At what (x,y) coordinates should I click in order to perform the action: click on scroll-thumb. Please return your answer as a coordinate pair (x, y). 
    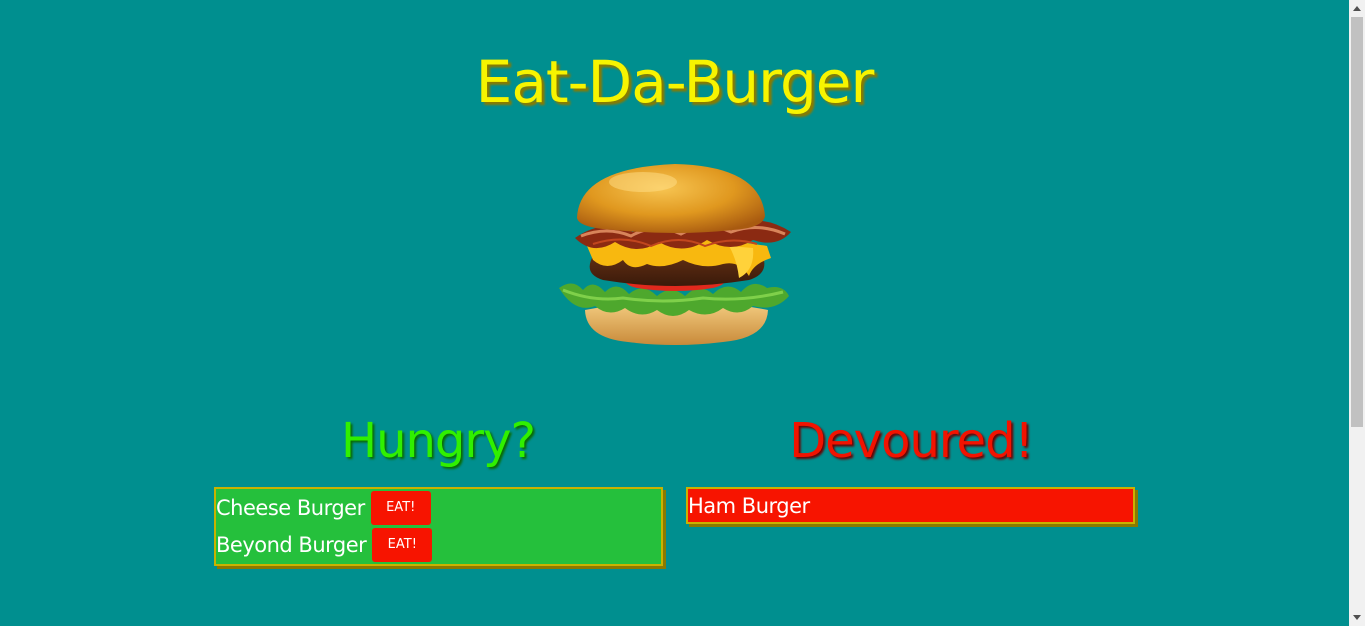
    Looking at the image, I should click on (1357, 222).